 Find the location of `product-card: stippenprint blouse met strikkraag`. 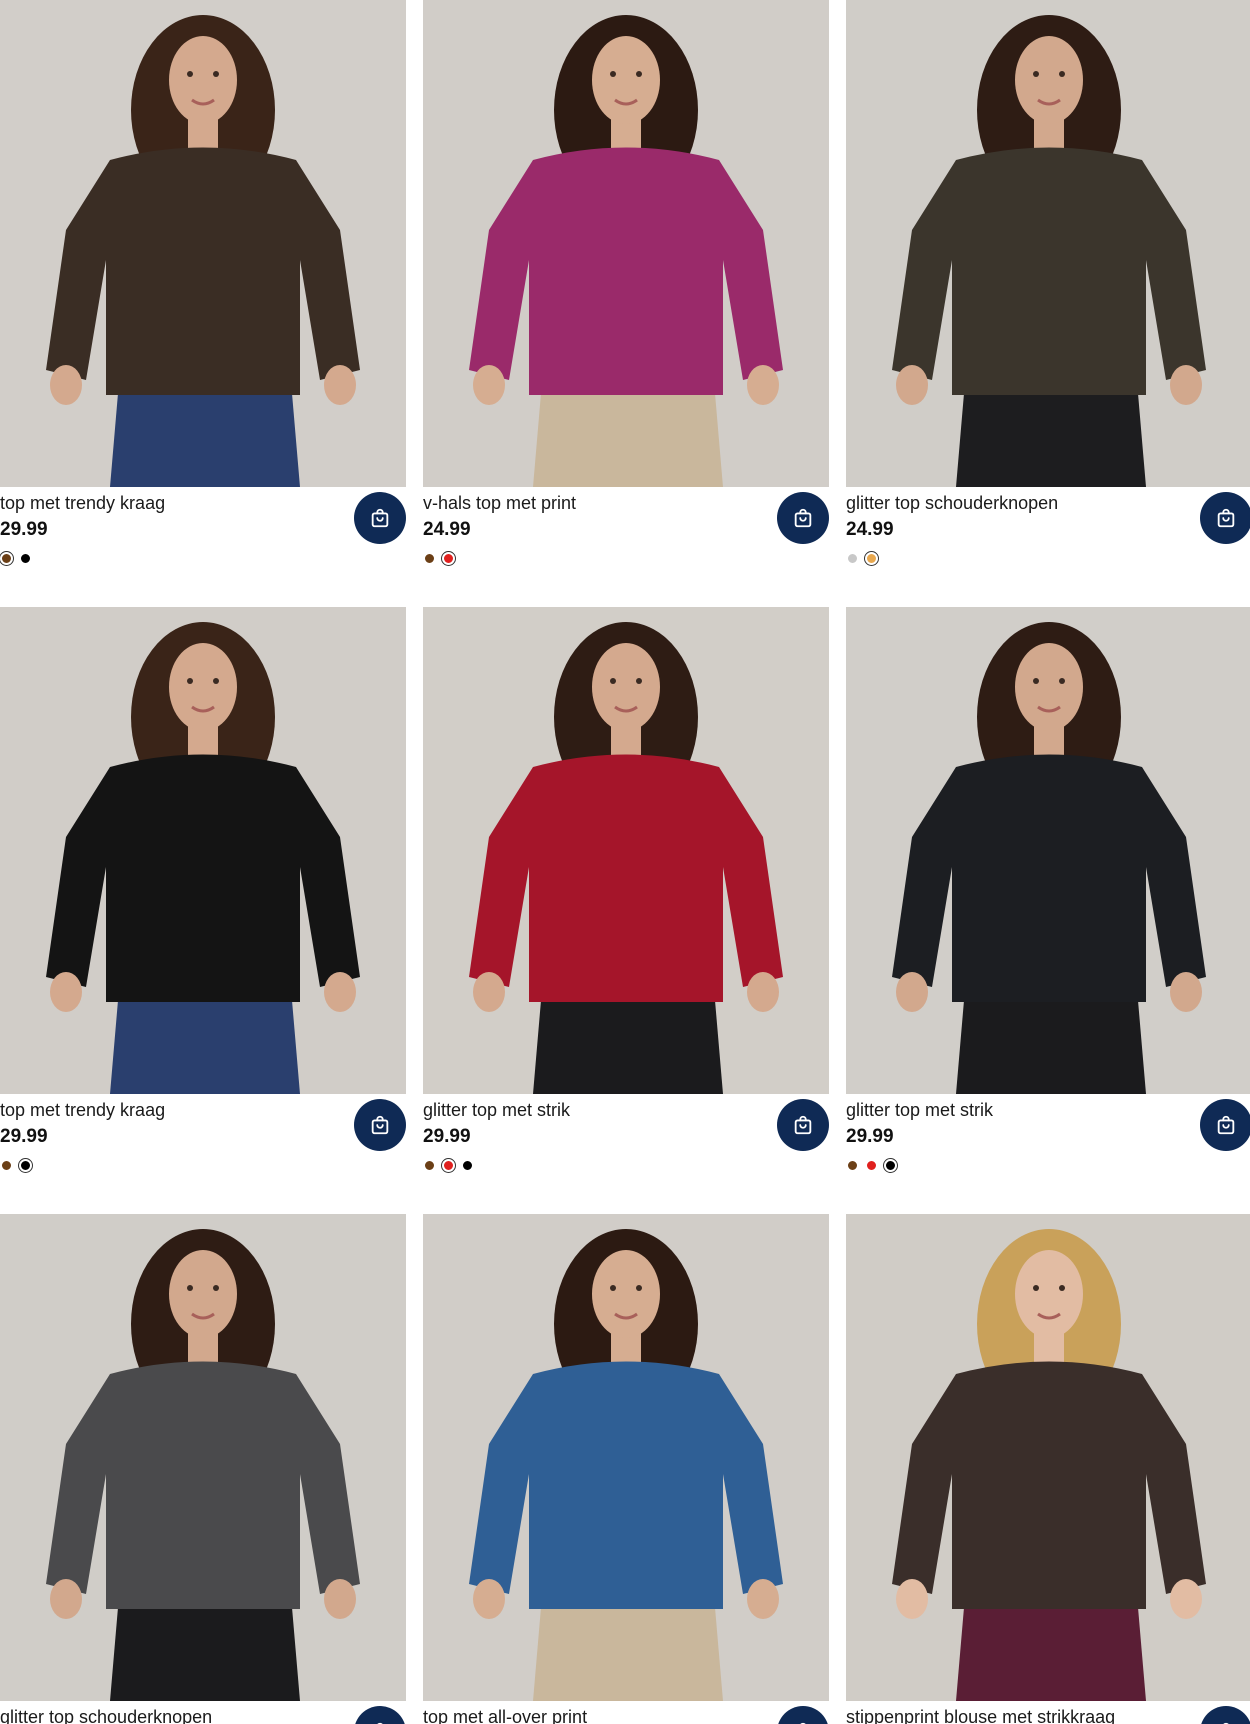

product-card: stippenprint blouse met strikkraag is located at coordinates (1048, 1469).